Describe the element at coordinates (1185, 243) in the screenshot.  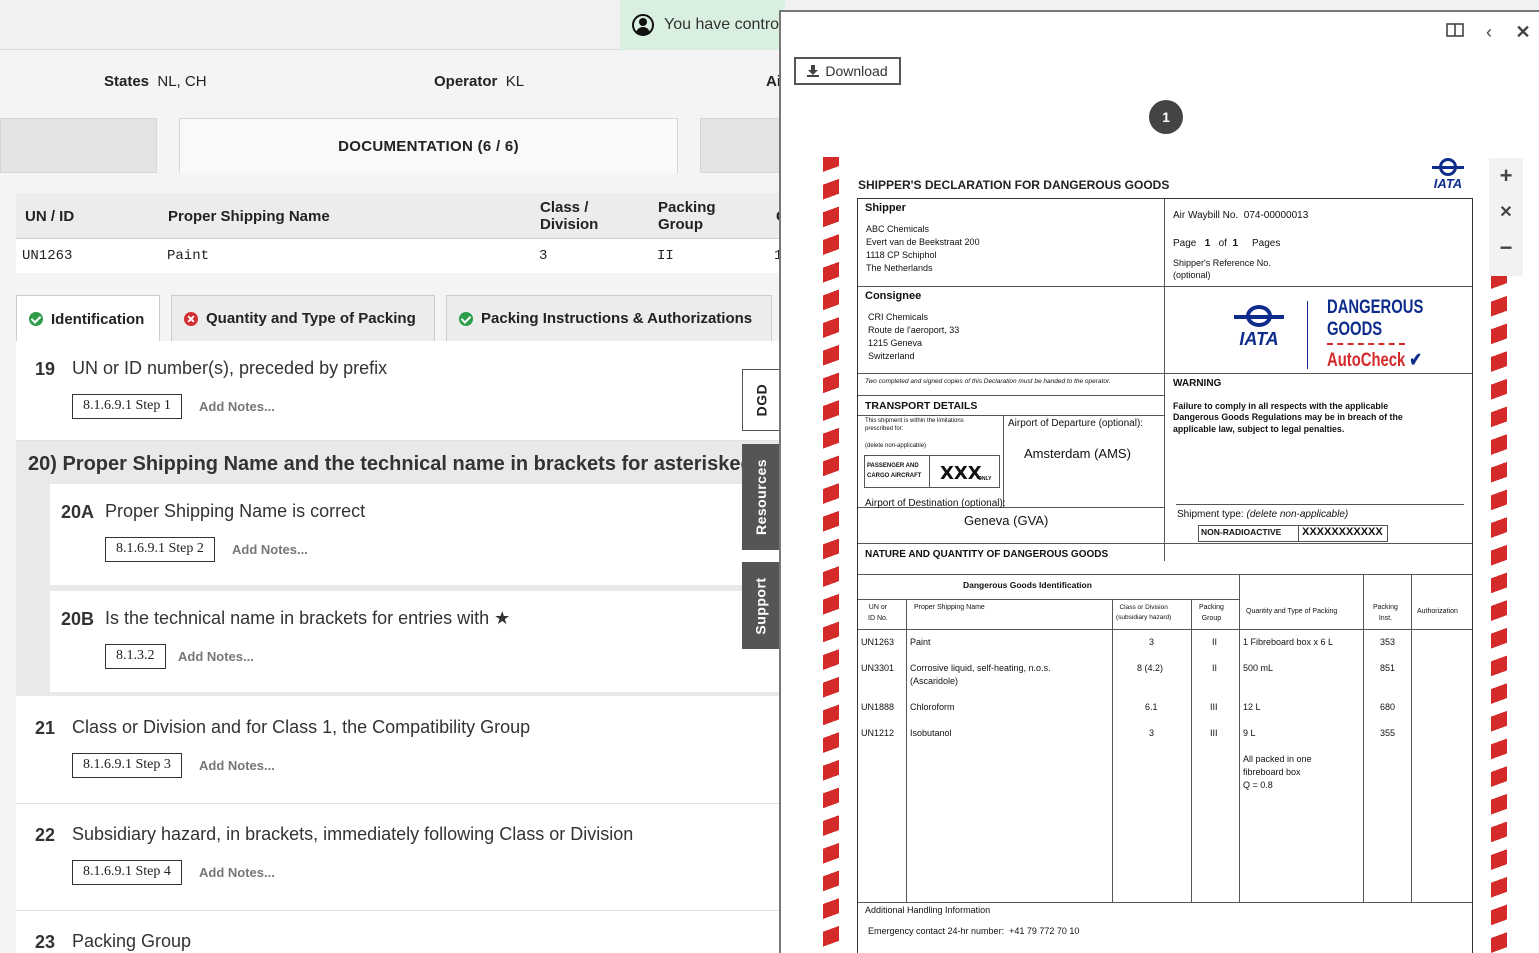
I see `page-label: Page` at that location.